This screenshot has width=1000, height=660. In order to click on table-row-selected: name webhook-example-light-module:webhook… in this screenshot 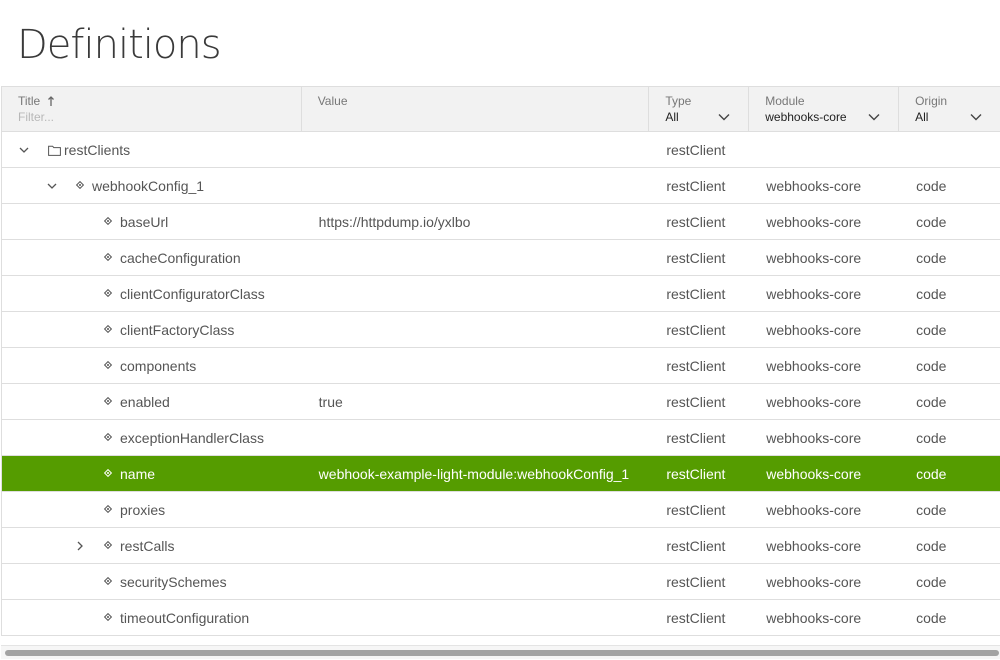, I will do `click(501, 474)`.